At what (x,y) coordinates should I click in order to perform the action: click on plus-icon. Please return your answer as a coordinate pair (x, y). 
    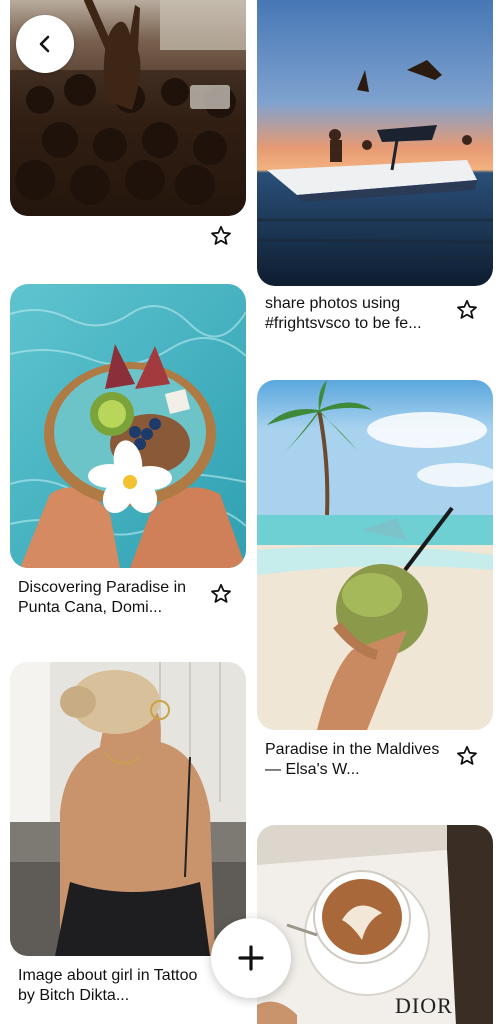
    Looking at the image, I should click on (251, 958).